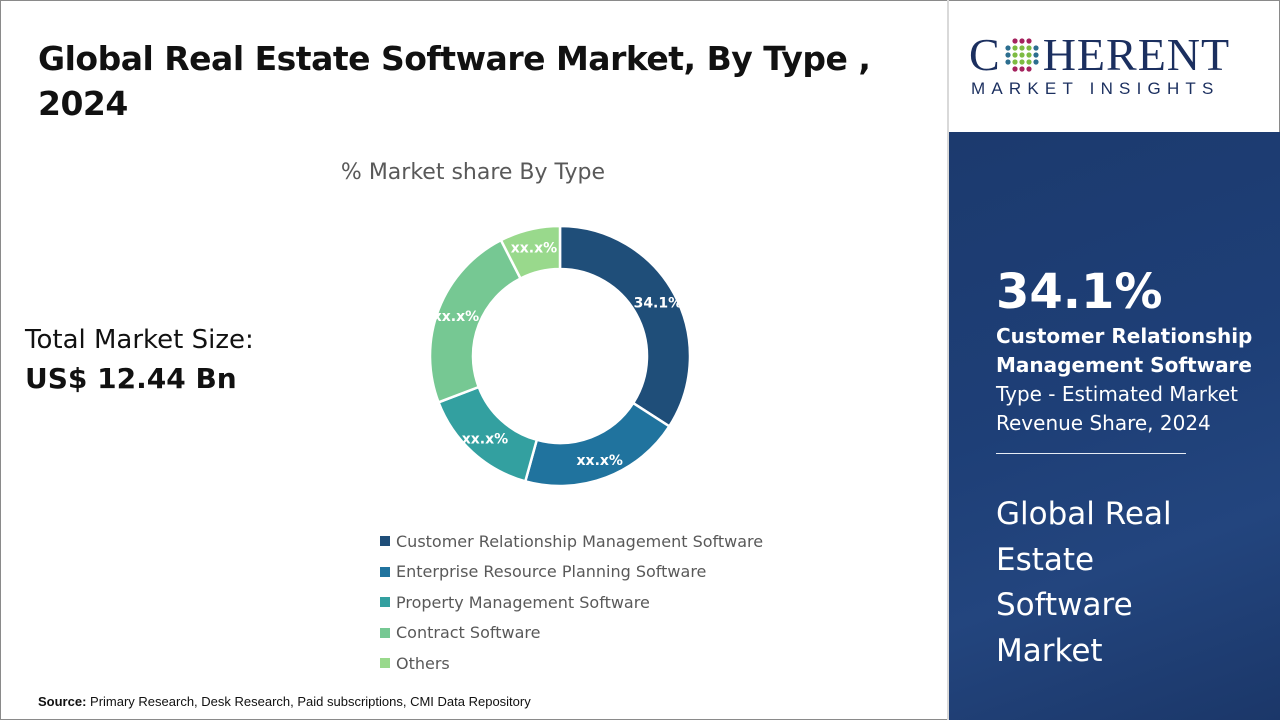 Image resolution: width=1280 pixels, height=720 pixels. I want to click on legend-label: Property Management Software, so click(523, 602).